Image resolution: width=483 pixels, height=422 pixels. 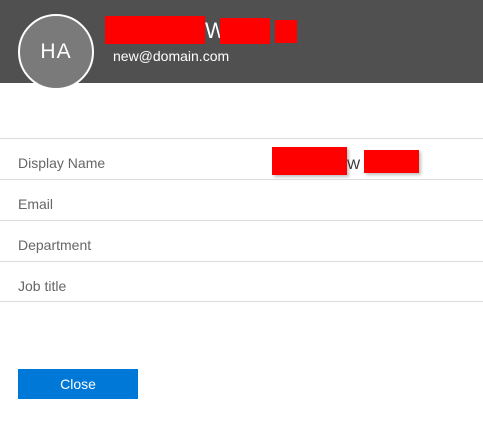 What do you see at coordinates (62, 163) in the screenshot?
I see `field-label-display-name: Display Name` at bounding box center [62, 163].